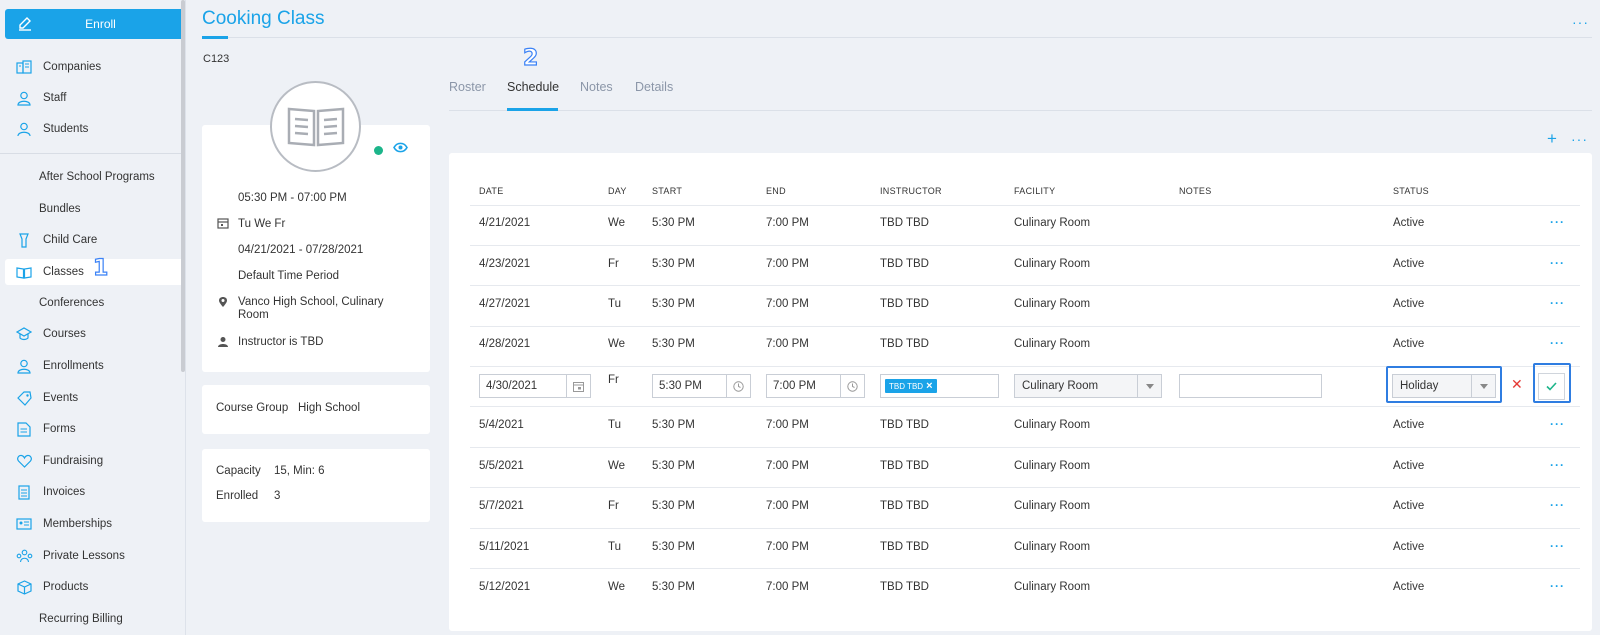 Image resolution: width=1600 pixels, height=635 pixels. I want to click on sidebar-scrollbar, so click(183, 186).